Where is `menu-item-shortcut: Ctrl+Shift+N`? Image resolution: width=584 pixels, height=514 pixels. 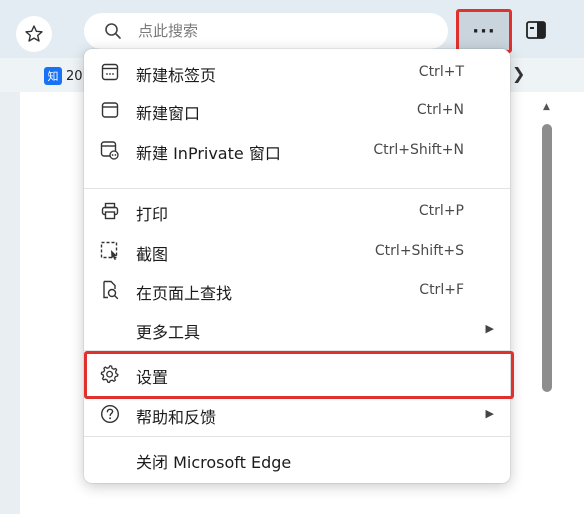
menu-item-shortcut: Ctrl+Shift+N is located at coordinates (418, 150).